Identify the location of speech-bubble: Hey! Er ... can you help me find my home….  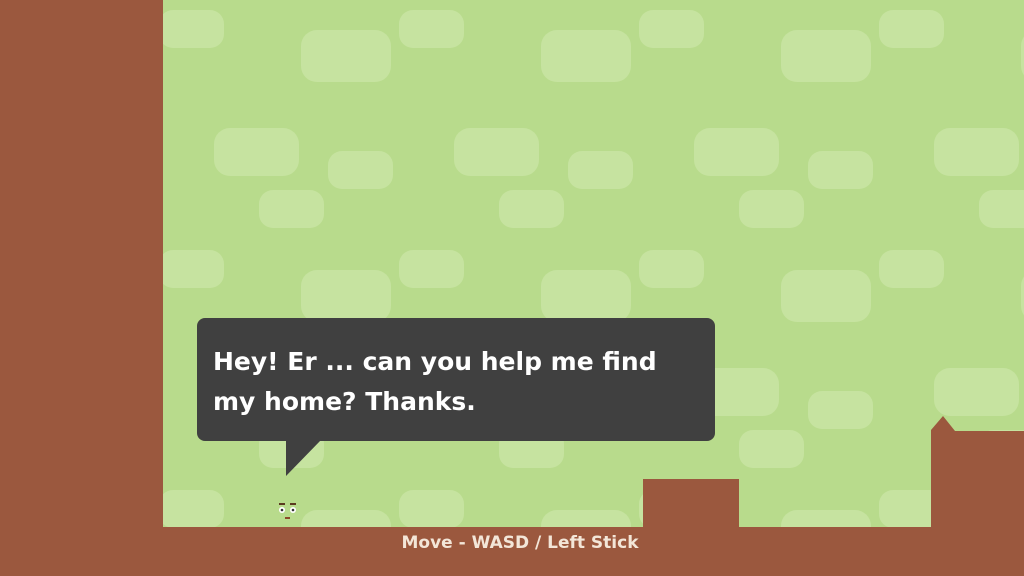
(456, 379).